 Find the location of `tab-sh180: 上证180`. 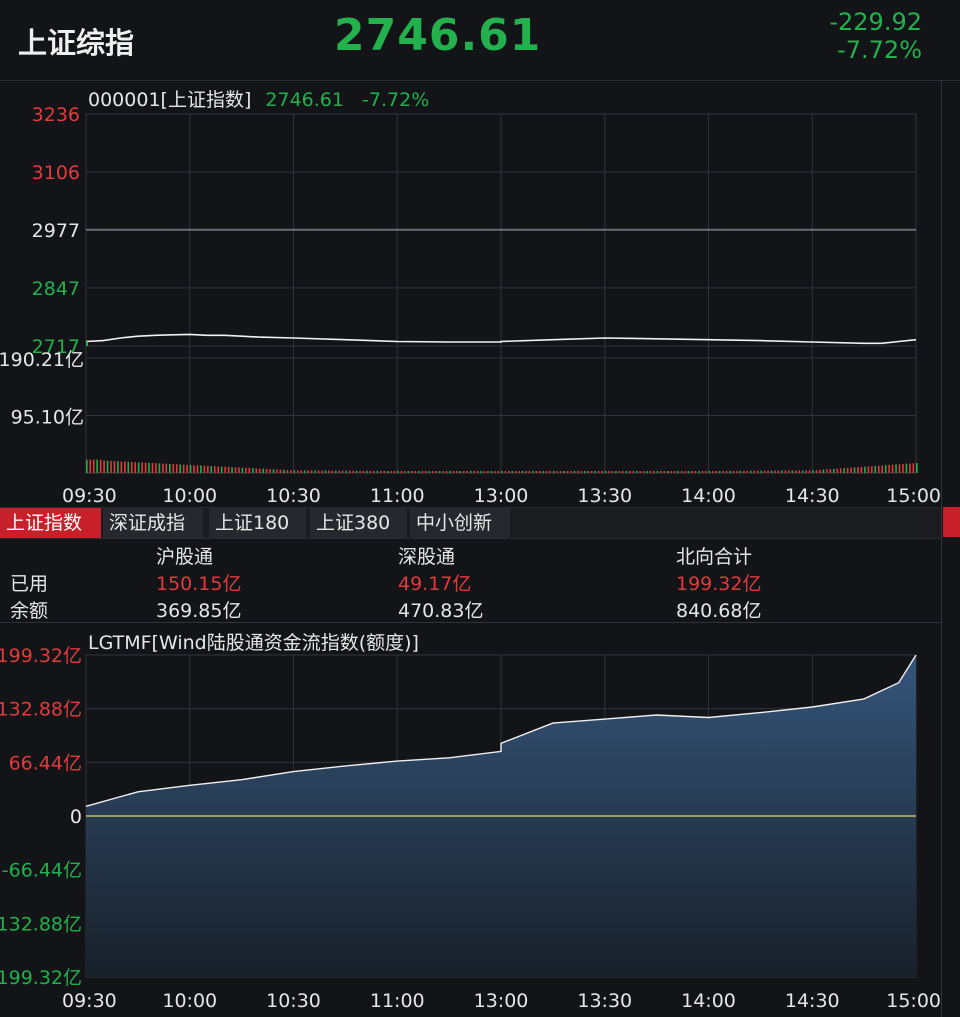

tab-sh180: 上证180 is located at coordinates (258, 523).